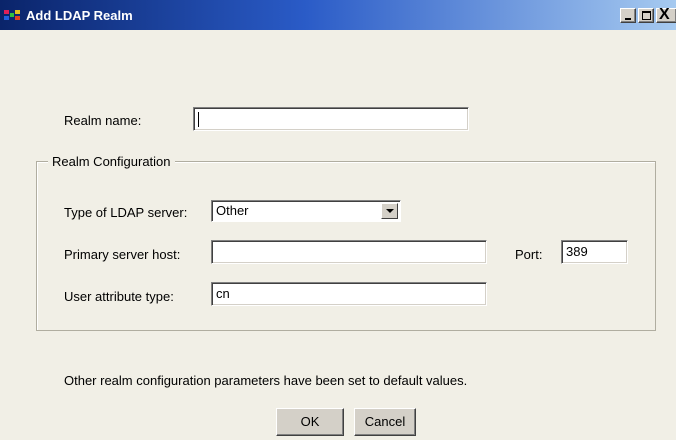 The width and height of the screenshot is (676, 440). What do you see at coordinates (628, 15) in the screenshot?
I see `minimize-button` at bounding box center [628, 15].